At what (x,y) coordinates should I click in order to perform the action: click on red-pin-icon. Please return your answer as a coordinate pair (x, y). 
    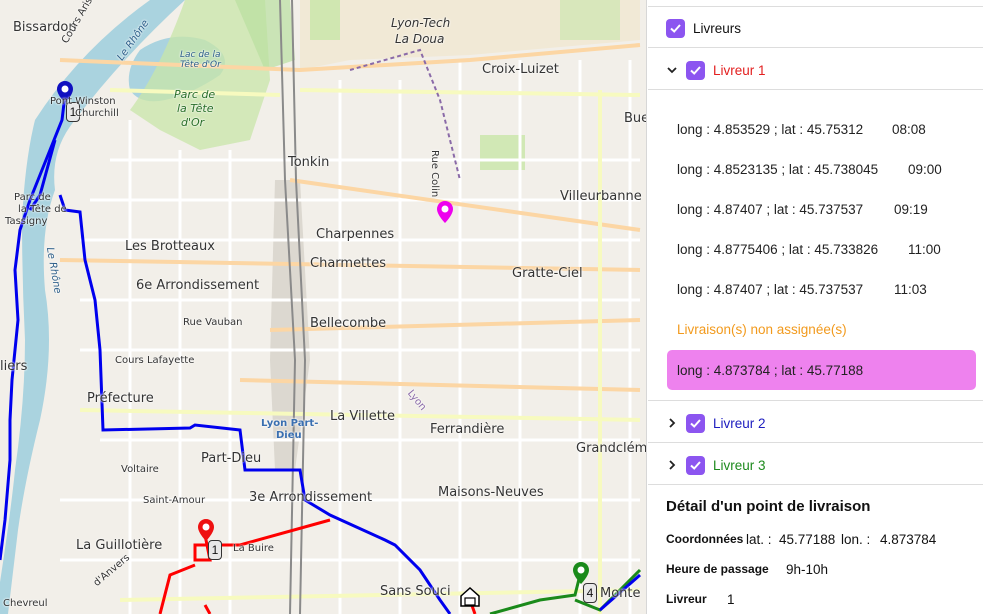
    Looking at the image, I should click on (206, 530).